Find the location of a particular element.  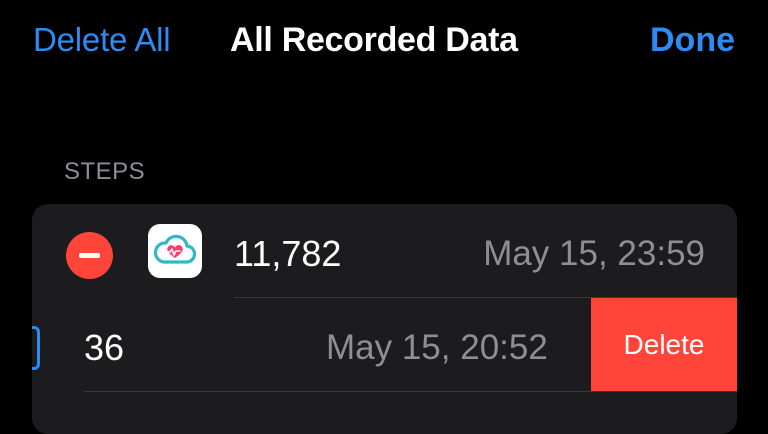

row-divider is located at coordinates (410, 391).